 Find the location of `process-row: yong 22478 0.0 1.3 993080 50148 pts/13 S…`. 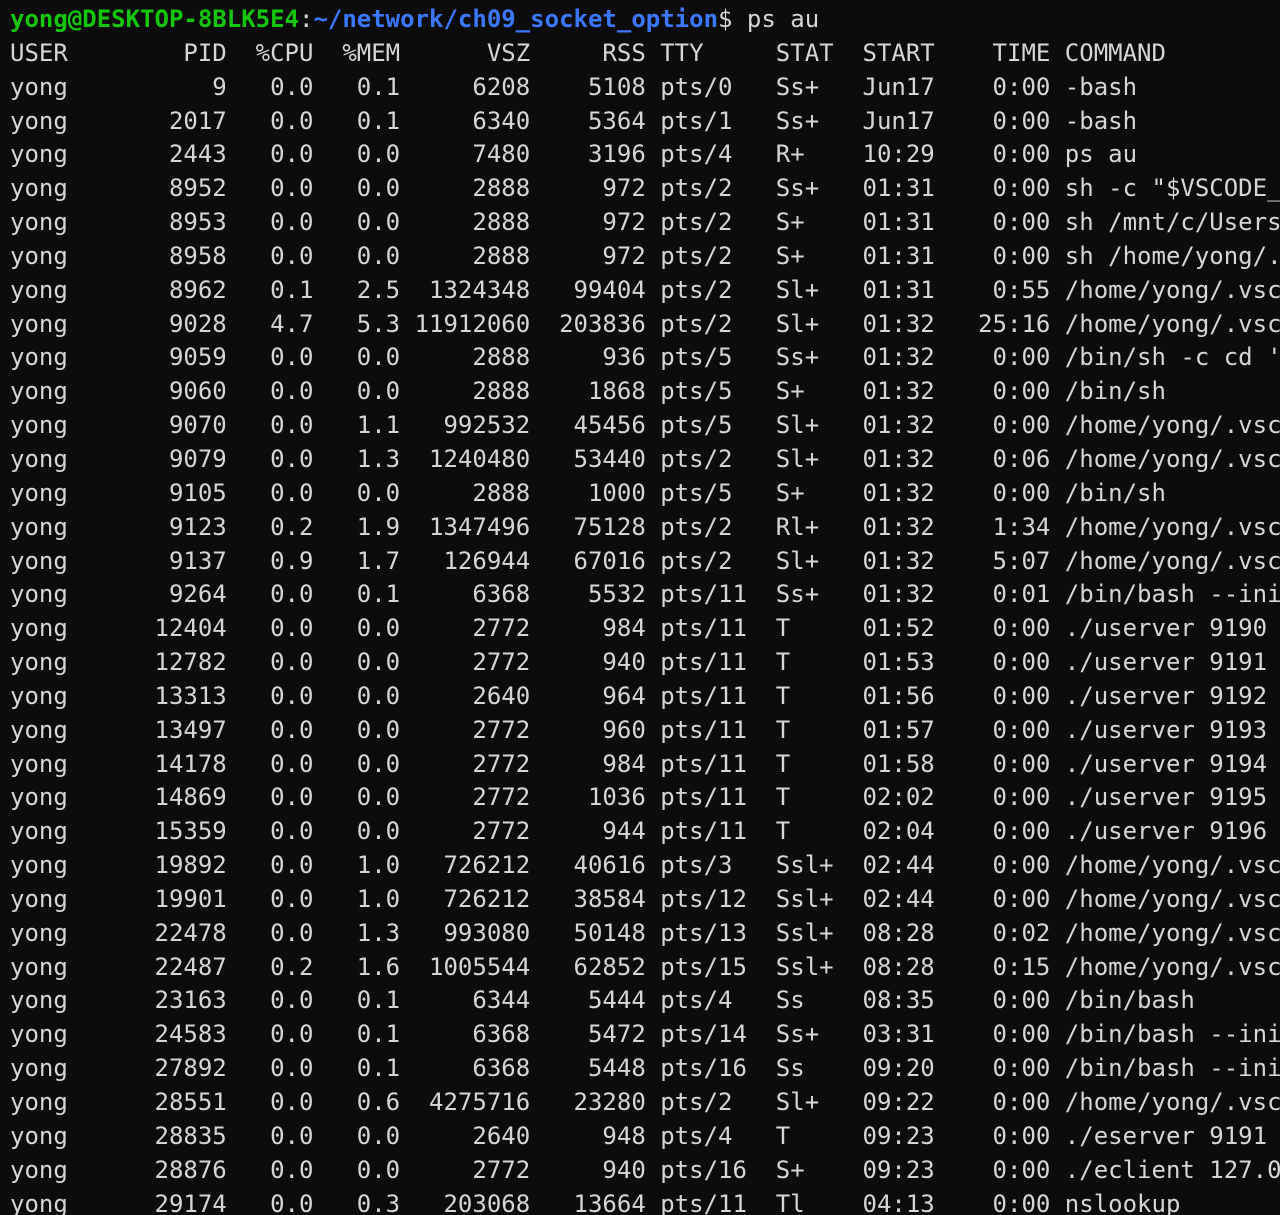

process-row: yong 22478 0.0 1.3 993080 50148 pts/13 S… is located at coordinates (645, 932).